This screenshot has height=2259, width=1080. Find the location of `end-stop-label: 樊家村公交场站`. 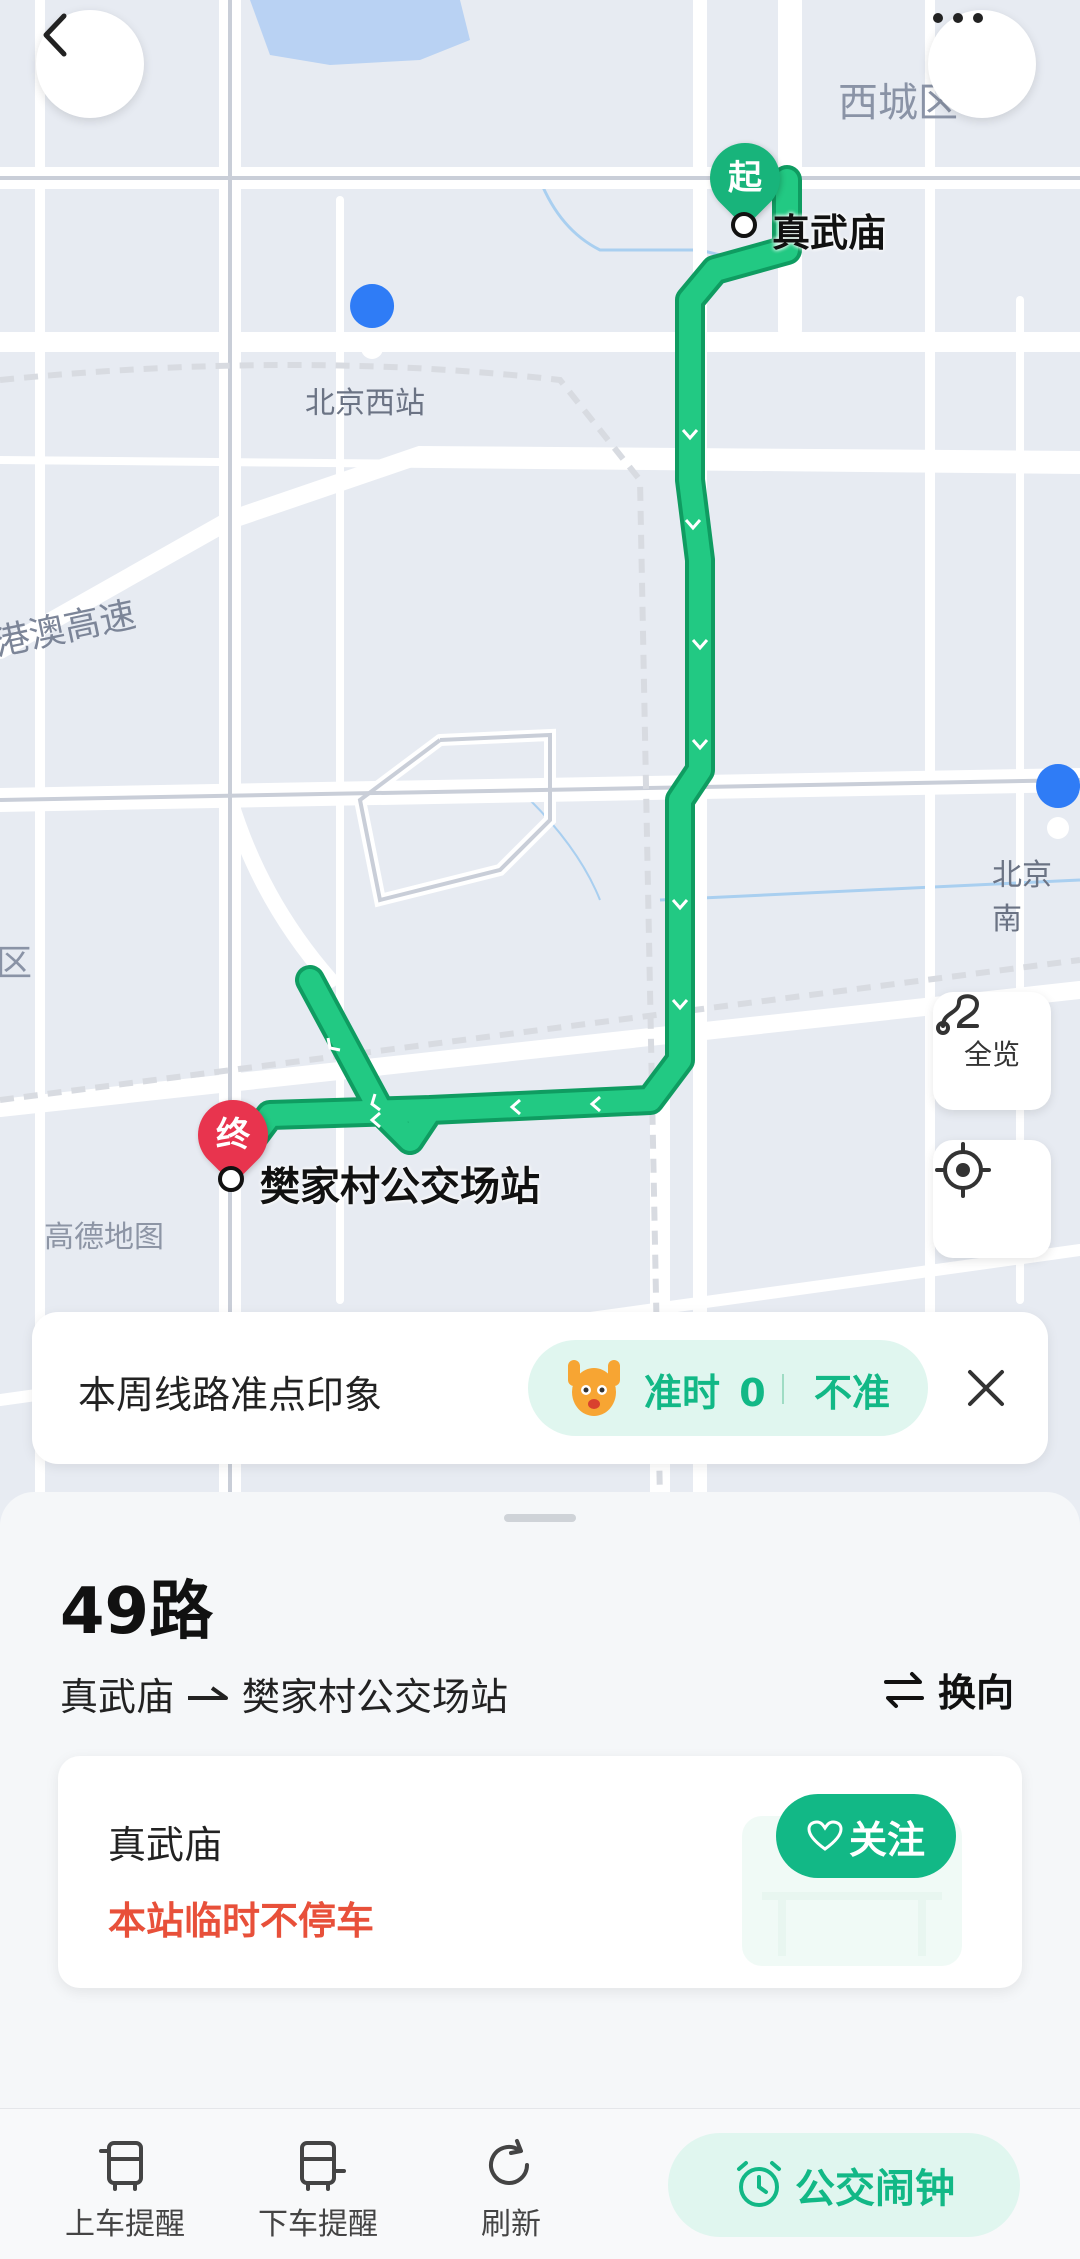

end-stop-label: 樊家村公交场站 is located at coordinates (400, 1183).